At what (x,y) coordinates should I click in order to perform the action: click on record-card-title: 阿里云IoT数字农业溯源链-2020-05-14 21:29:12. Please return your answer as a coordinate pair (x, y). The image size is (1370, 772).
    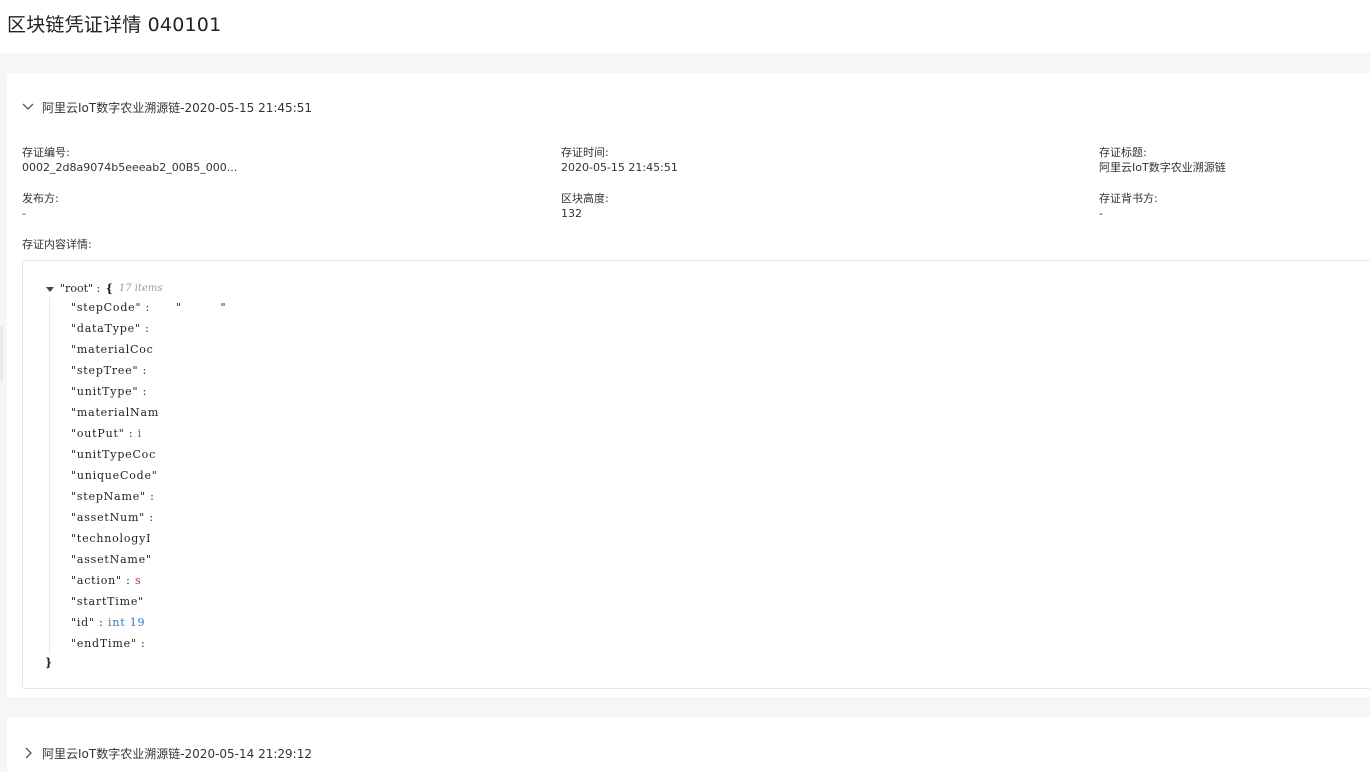
    Looking at the image, I should click on (177, 753).